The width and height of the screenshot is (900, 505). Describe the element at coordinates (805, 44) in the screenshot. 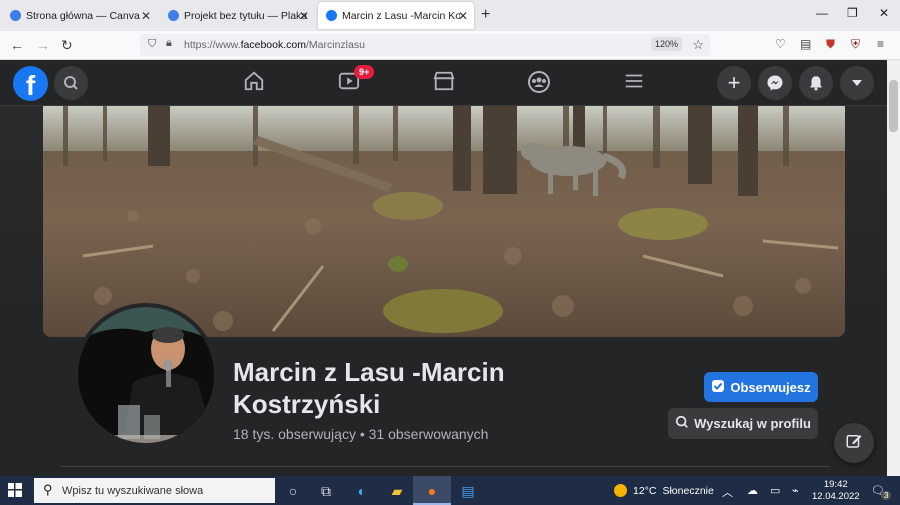

I see `reader-view-icon: ▤` at that location.